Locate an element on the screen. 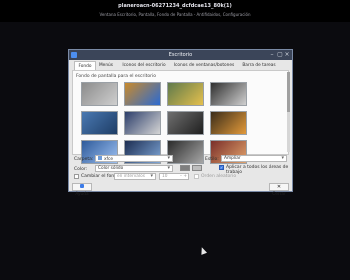  interval-stepper: 10 – + is located at coordinates (174, 176).